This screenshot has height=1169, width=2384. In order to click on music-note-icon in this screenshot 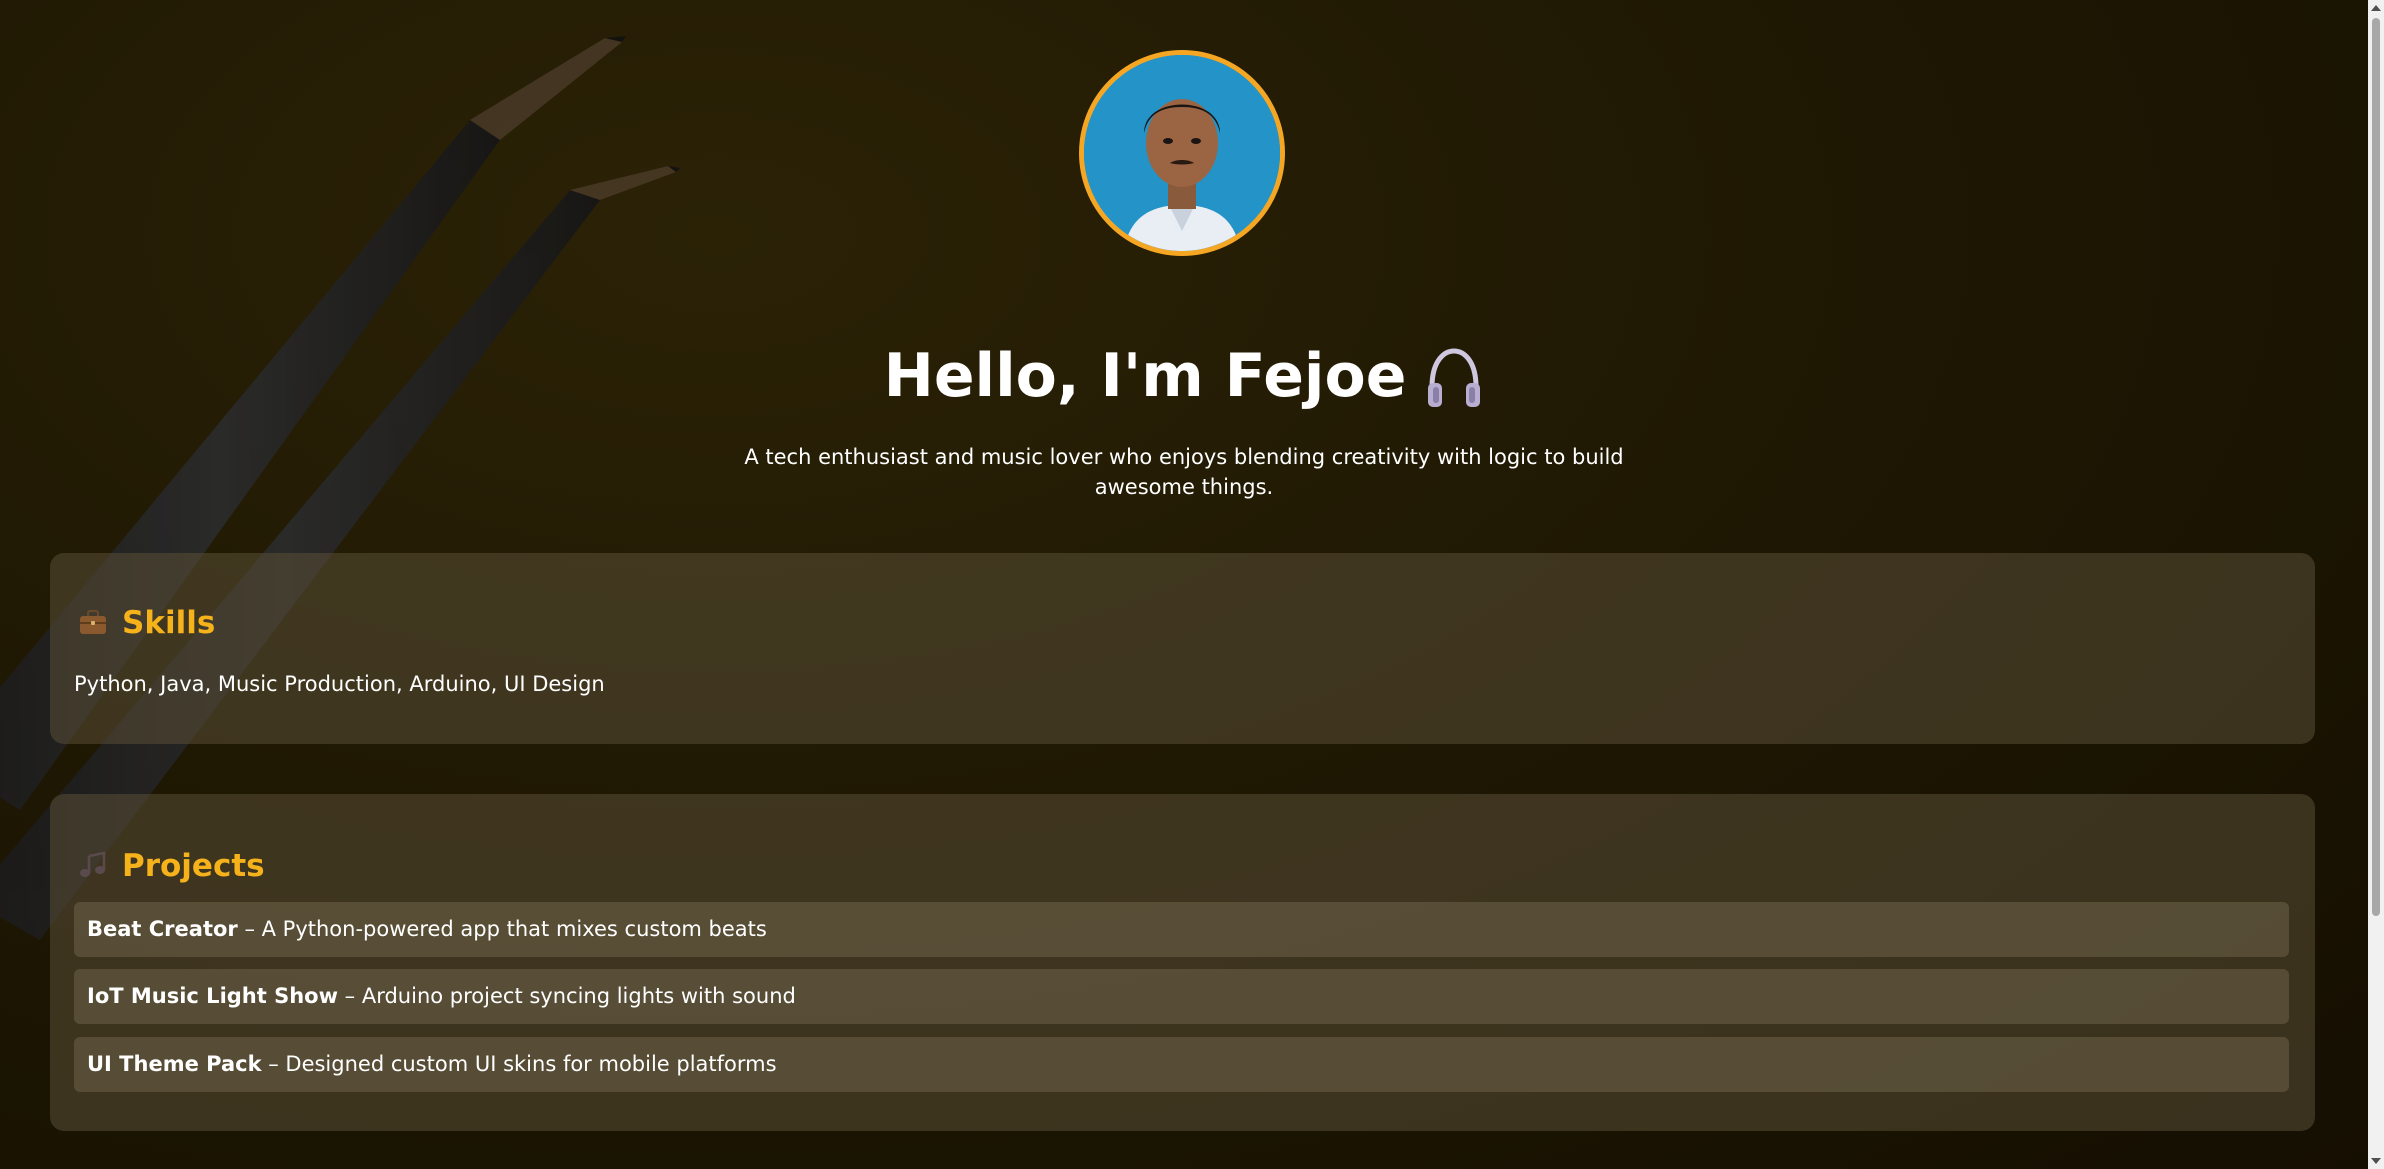, I will do `click(93, 864)`.